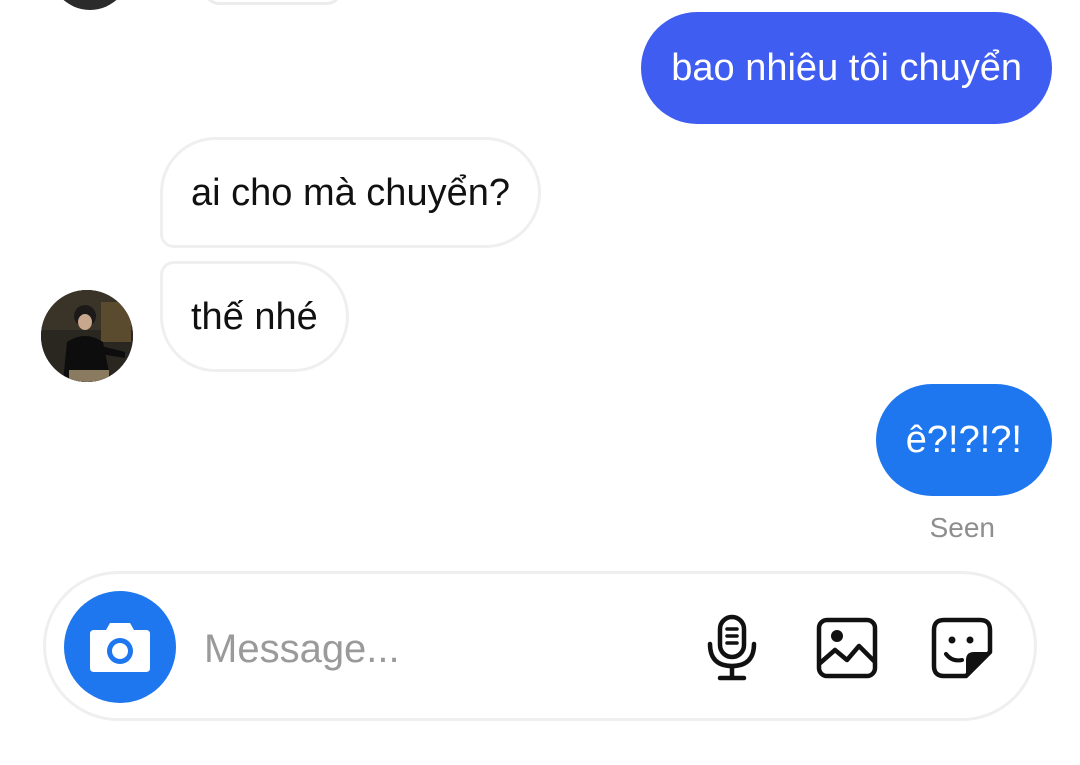  I want to click on sticker-button, so click(962, 648).